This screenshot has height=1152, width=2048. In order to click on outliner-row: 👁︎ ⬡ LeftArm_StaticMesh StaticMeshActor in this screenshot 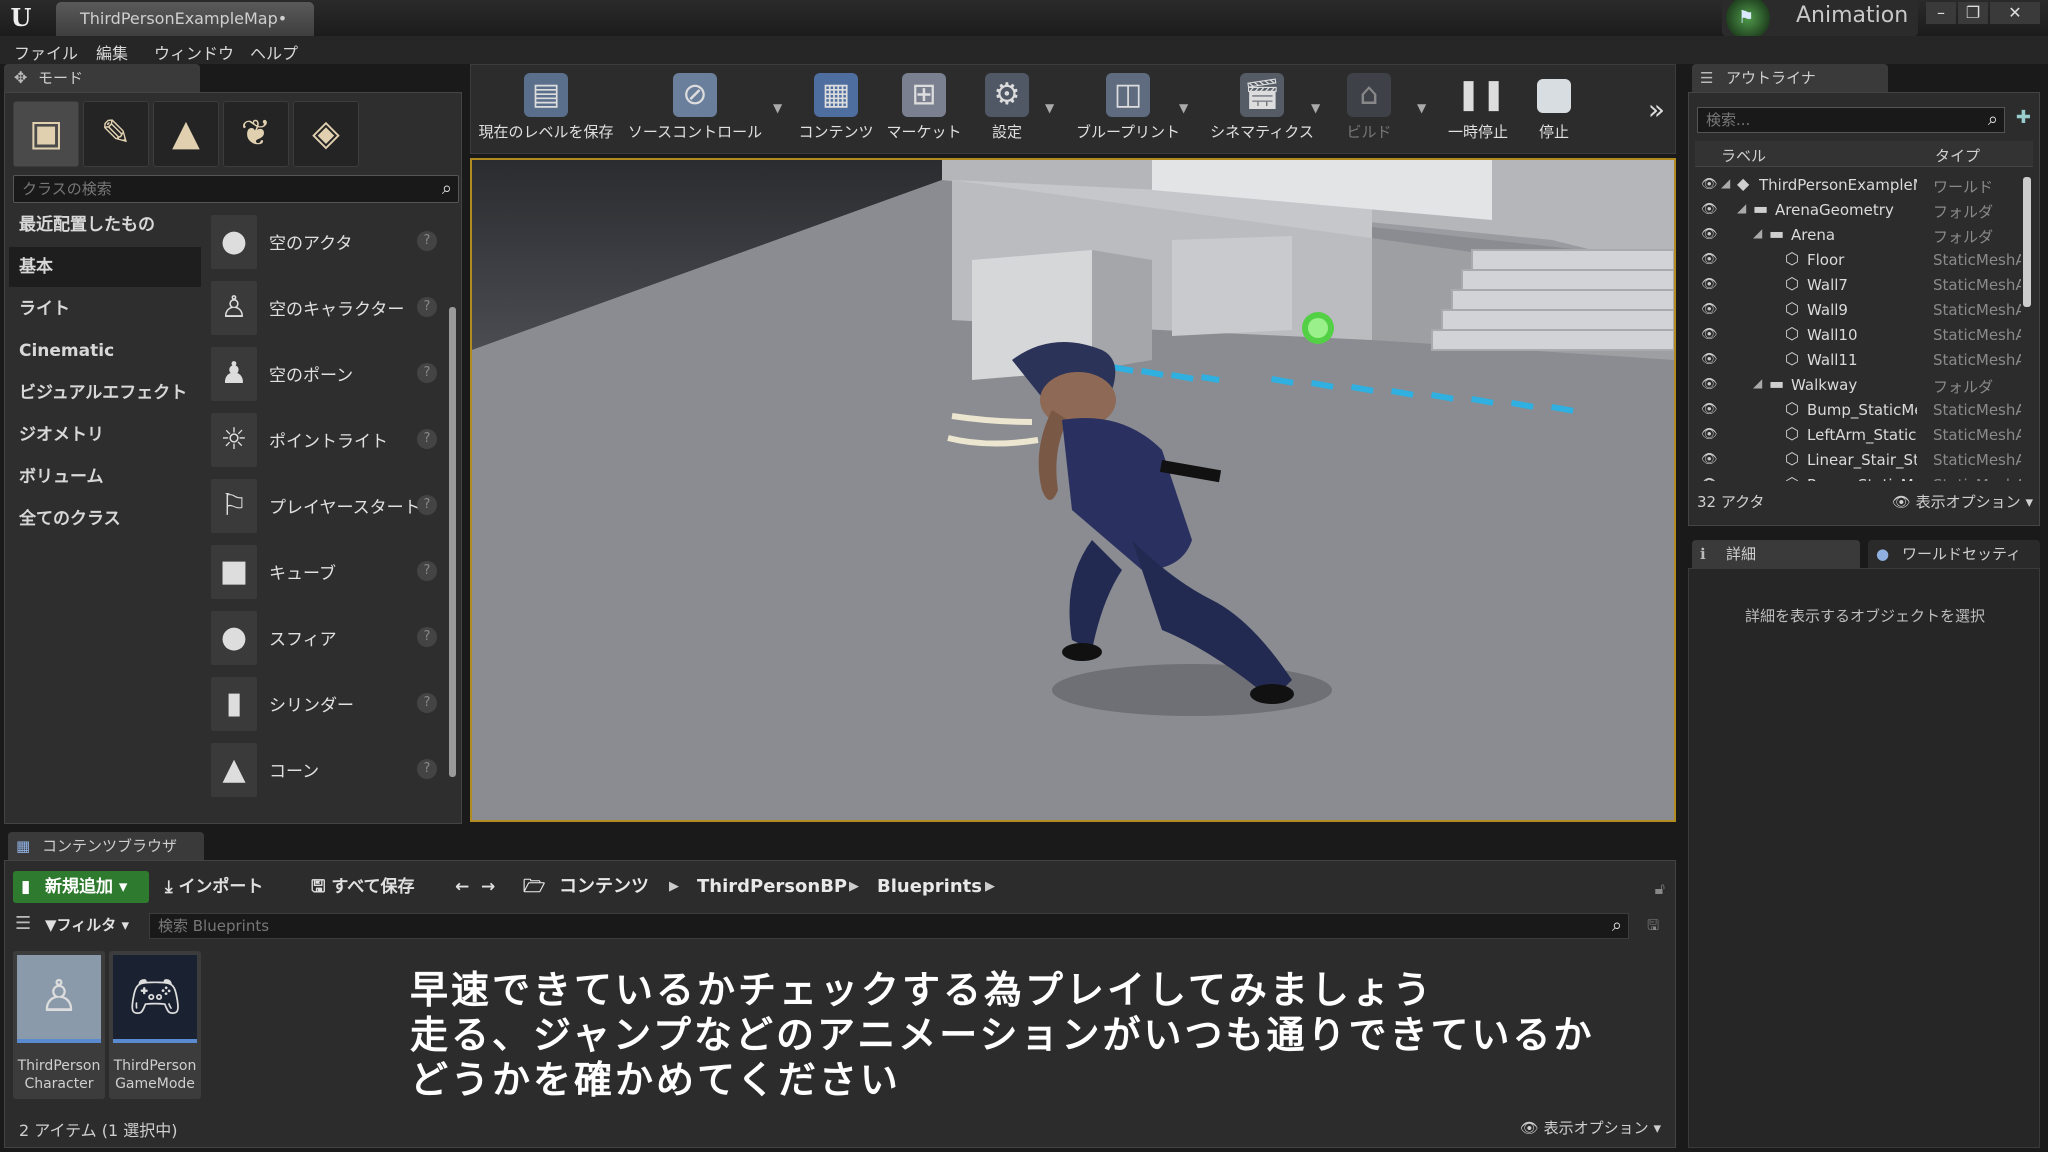, I will do `click(1858, 435)`.